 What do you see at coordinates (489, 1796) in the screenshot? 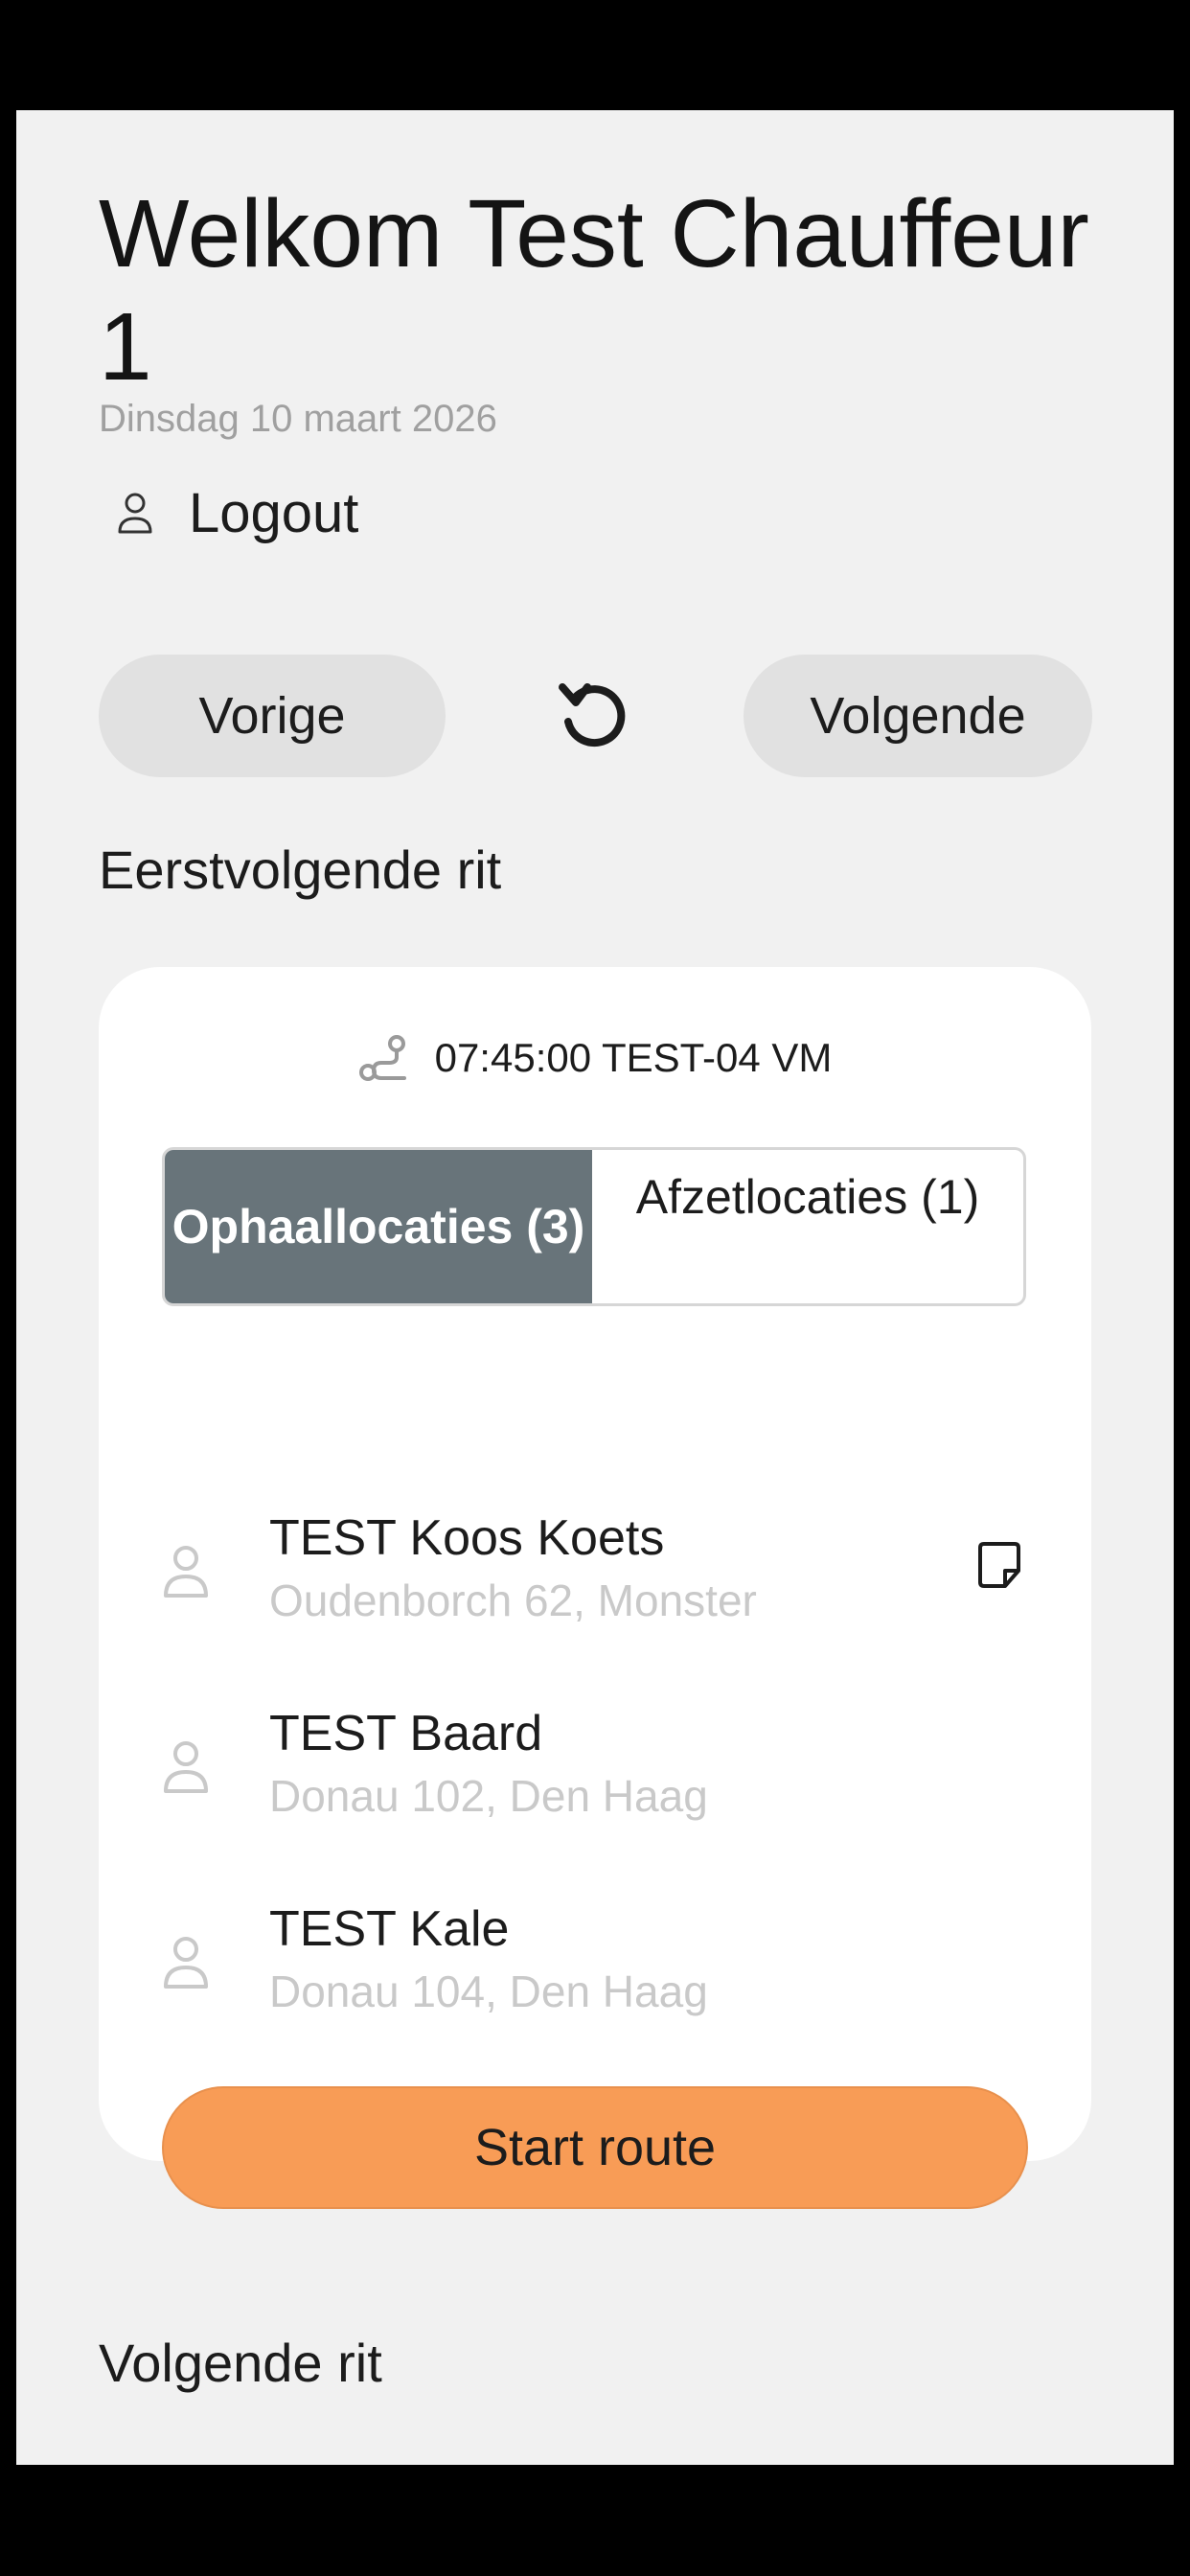
I see `passenger-address: Donau 102, Den Haag` at bounding box center [489, 1796].